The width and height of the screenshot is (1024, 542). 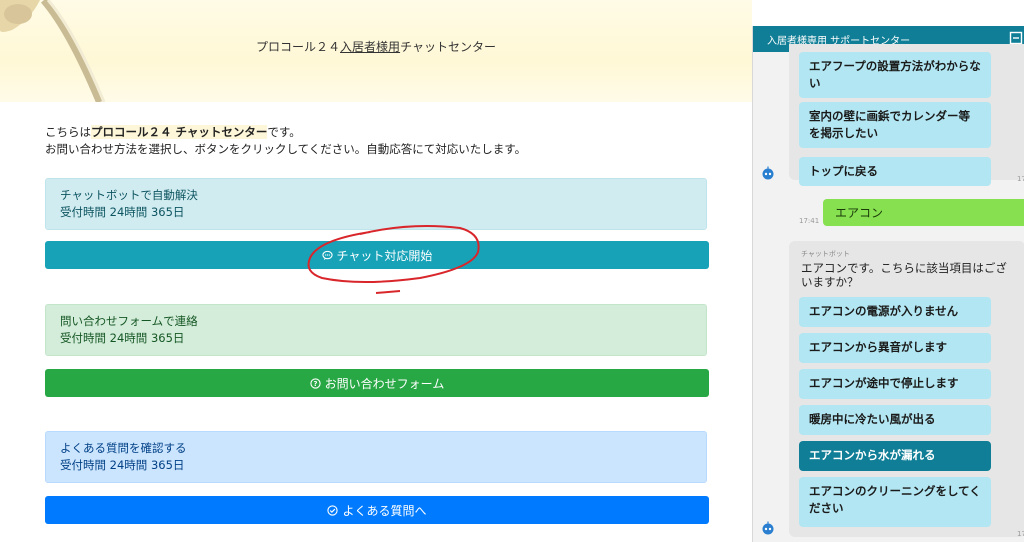 What do you see at coordinates (376, 330) in the screenshot?
I see `form-info-card: 問い合わせフォームで連絡 受付時間 24時間 365日` at bounding box center [376, 330].